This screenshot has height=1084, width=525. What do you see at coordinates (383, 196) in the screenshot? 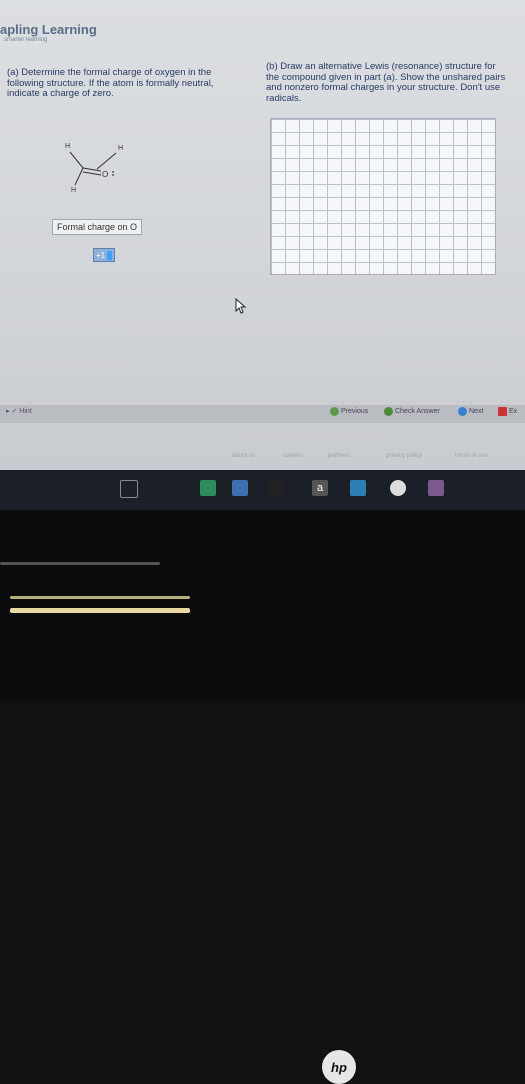
I see `drawing-canvas` at bounding box center [383, 196].